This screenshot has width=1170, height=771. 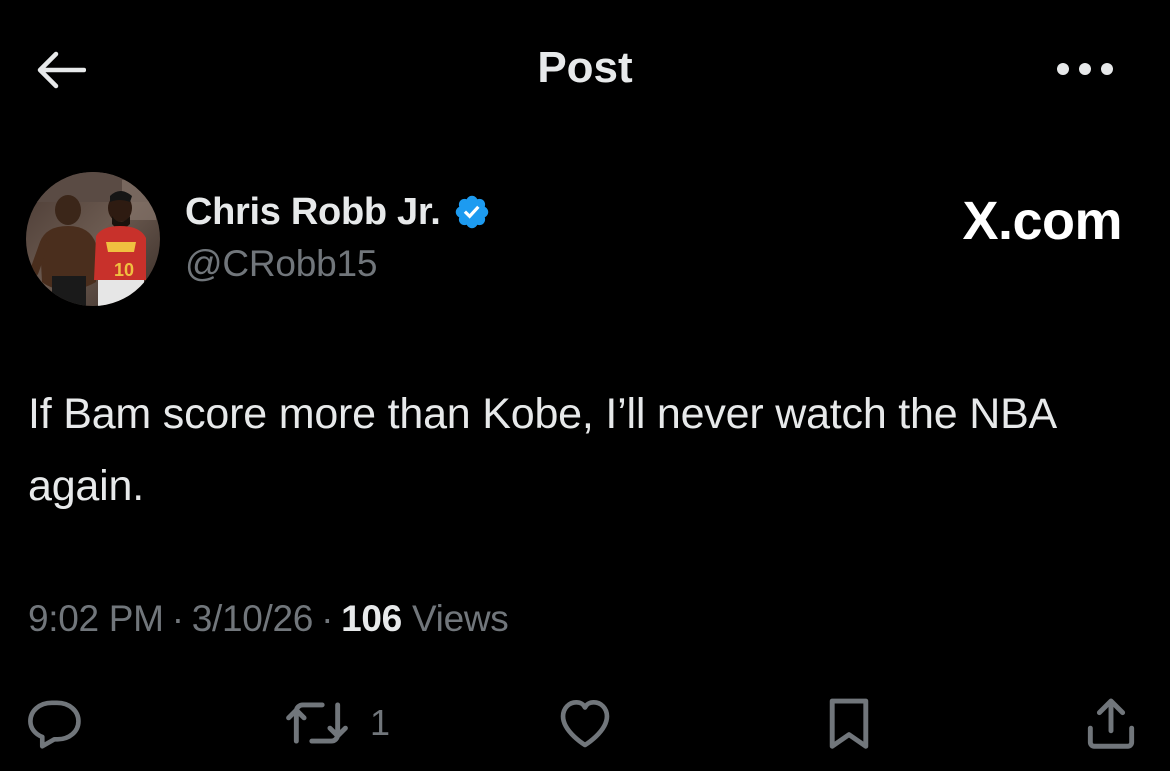 What do you see at coordinates (380, 722) in the screenshot?
I see `repost-count: 1` at bounding box center [380, 722].